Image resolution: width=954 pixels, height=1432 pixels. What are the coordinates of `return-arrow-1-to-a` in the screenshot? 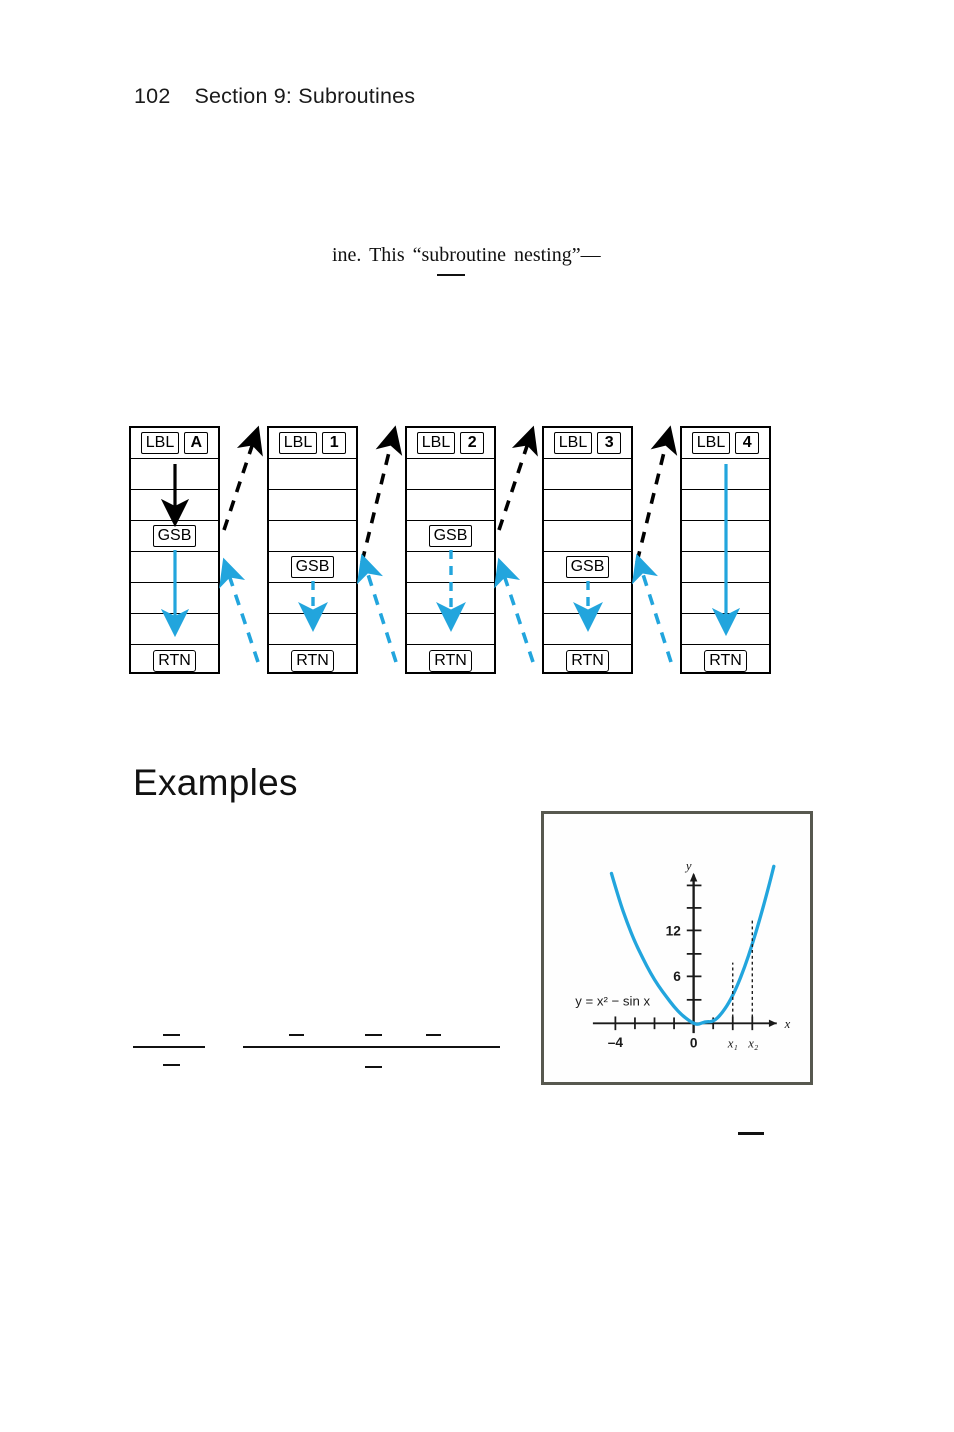 It's located at (239, 610).